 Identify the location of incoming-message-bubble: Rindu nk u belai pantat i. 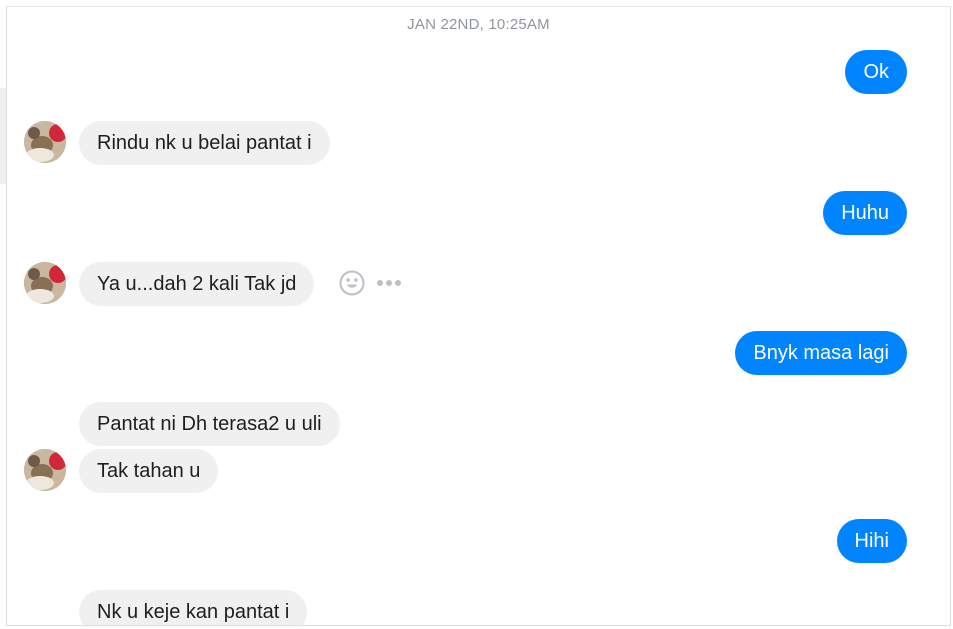
(204, 143).